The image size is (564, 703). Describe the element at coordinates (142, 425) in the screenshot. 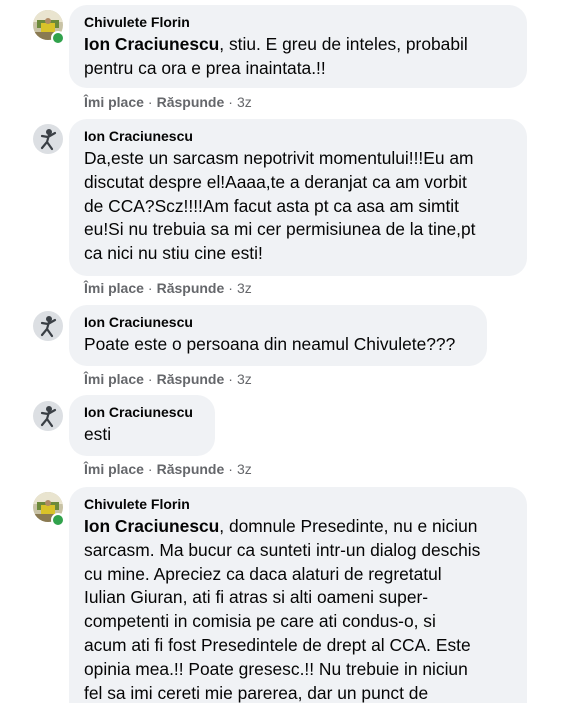

I see `comment-bubble: Ion Craciunescu esti` at that location.